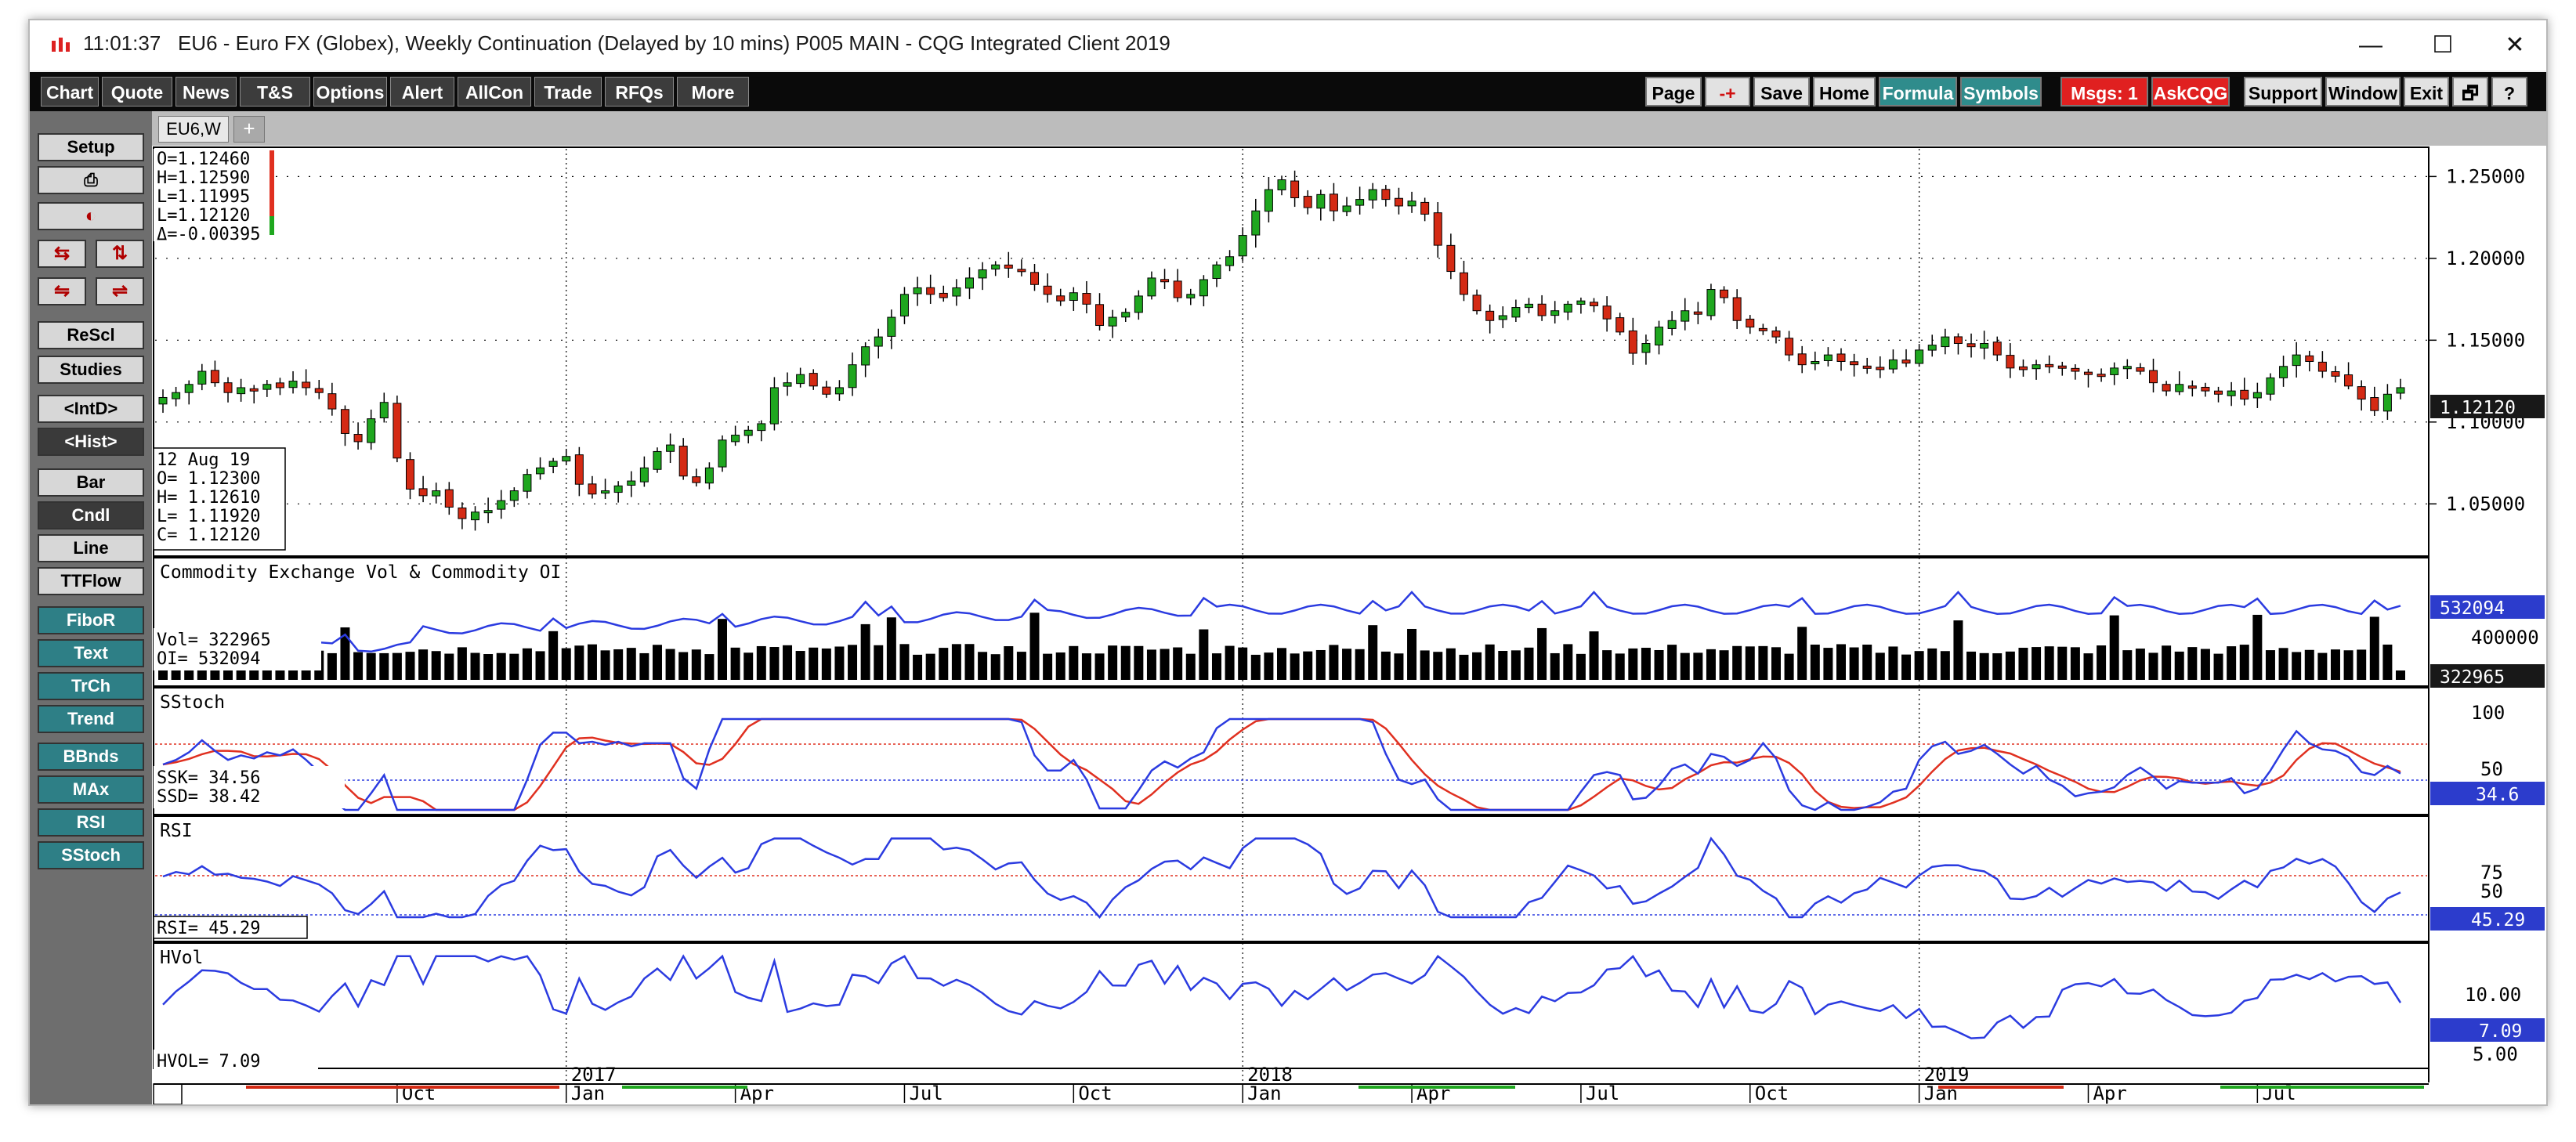 The image size is (2576, 1142). Describe the element at coordinates (1727, 92) in the screenshot. I see `plus-minus-button: -+` at that location.